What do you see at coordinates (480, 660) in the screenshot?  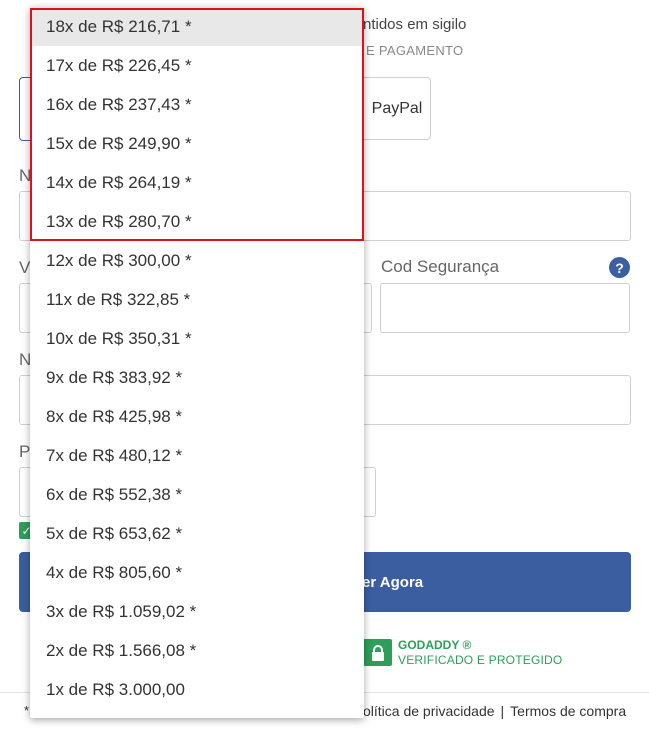 I see `godaddy-subtitle: VERIFICADO E PROTEGIDO` at bounding box center [480, 660].